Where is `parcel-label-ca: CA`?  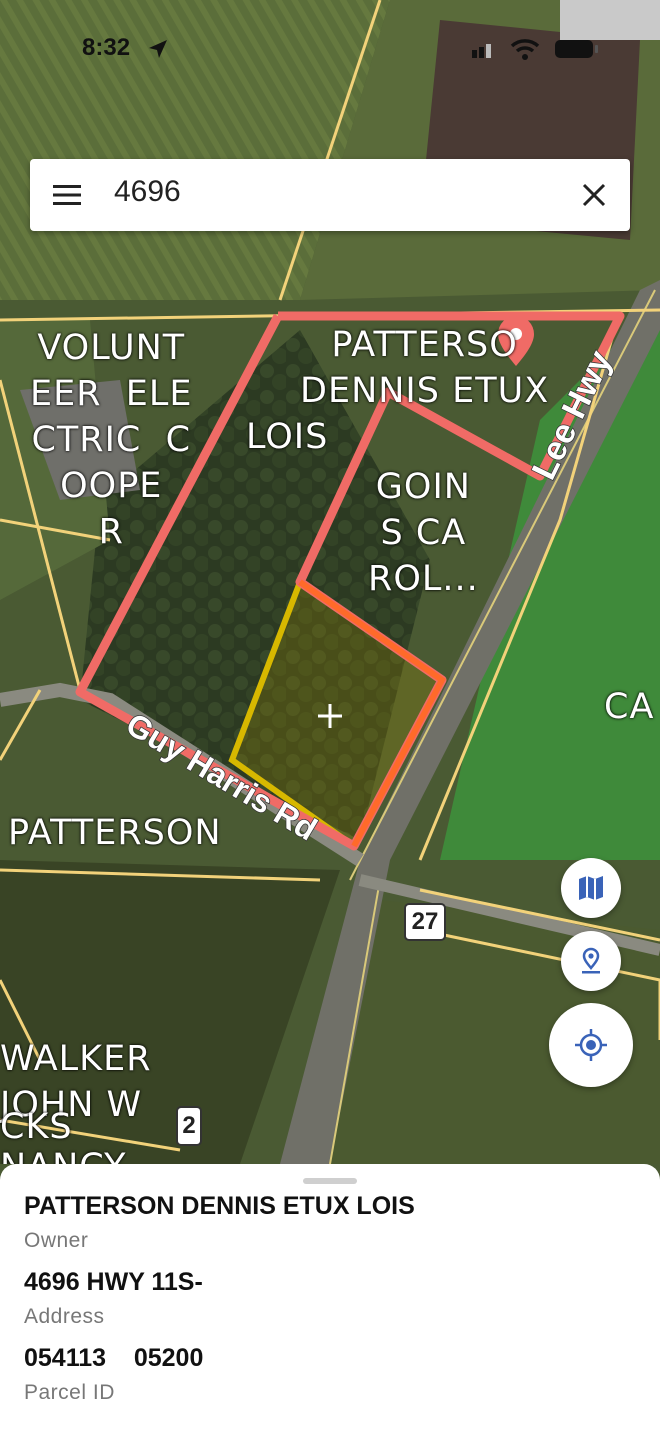 parcel-label-ca: CA is located at coordinates (629, 707).